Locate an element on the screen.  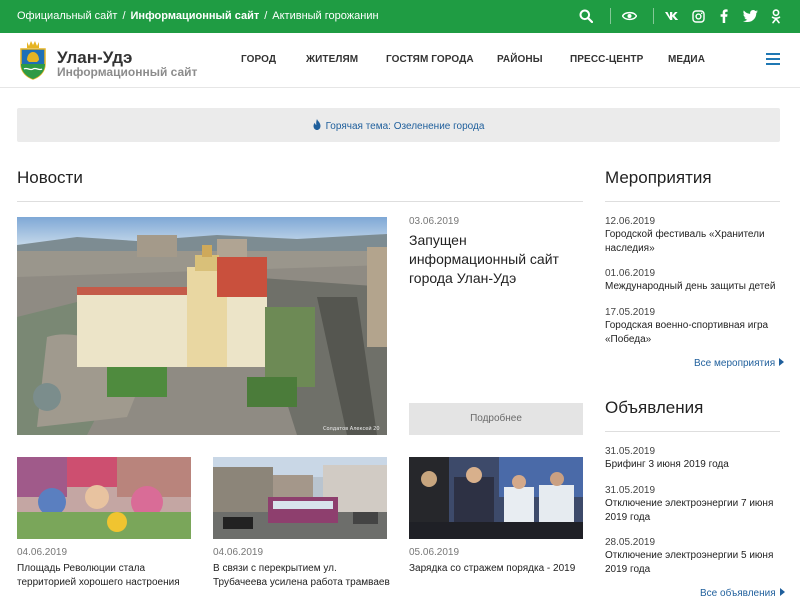
nav-districts: РАЙОНЫ is located at coordinates (520, 59).